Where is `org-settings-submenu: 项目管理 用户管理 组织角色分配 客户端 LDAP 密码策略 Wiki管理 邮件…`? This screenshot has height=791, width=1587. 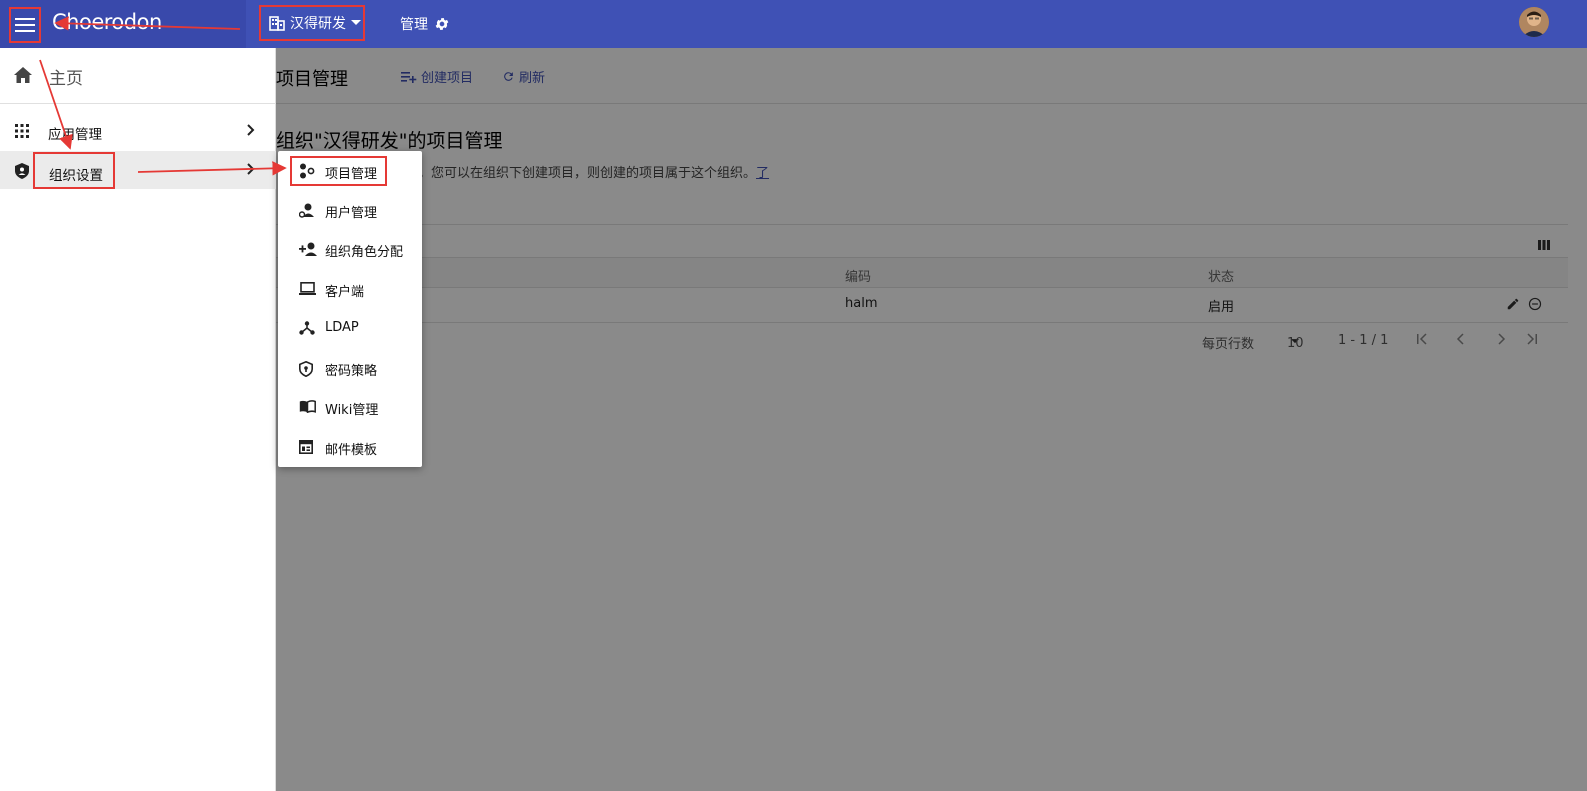
org-settings-submenu: 项目管理 用户管理 组织角色分配 客户端 LDAP 密码策略 Wiki管理 邮件… is located at coordinates (350, 309).